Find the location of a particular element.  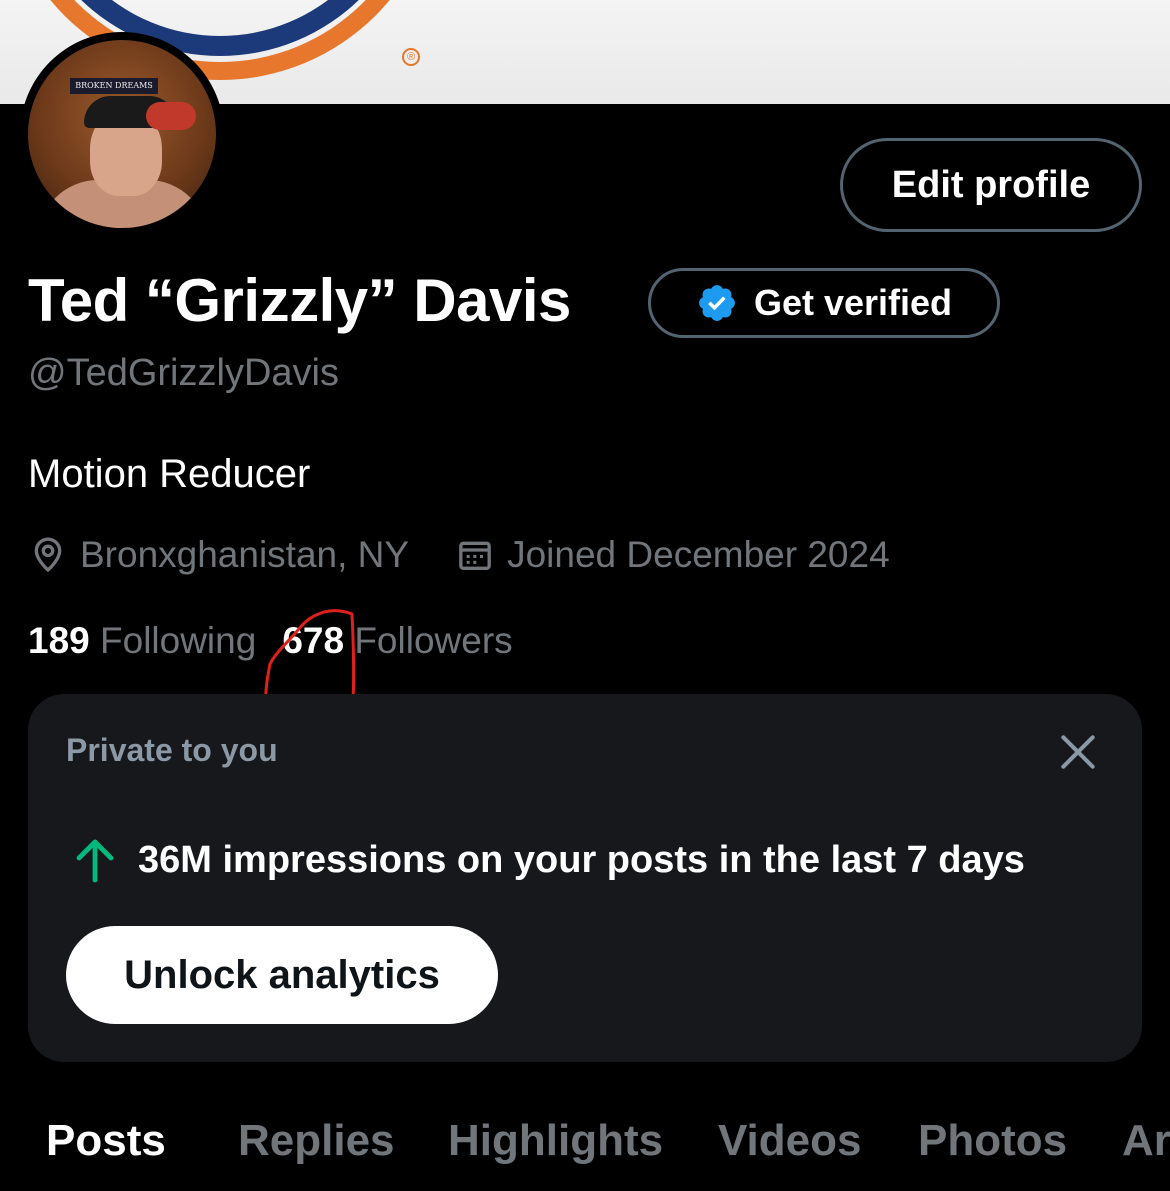

follow-stats: 189 Following 678 Followers is located at coordinates (270, 641).